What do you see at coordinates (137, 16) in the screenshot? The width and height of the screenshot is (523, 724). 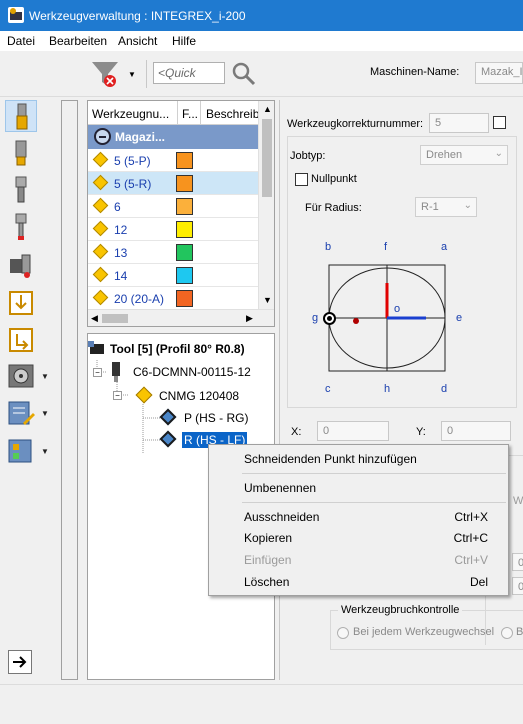 I see `window-title: Werkzeugverwaltung : INTEGREX_i-200` at bounding box center [137, 16].